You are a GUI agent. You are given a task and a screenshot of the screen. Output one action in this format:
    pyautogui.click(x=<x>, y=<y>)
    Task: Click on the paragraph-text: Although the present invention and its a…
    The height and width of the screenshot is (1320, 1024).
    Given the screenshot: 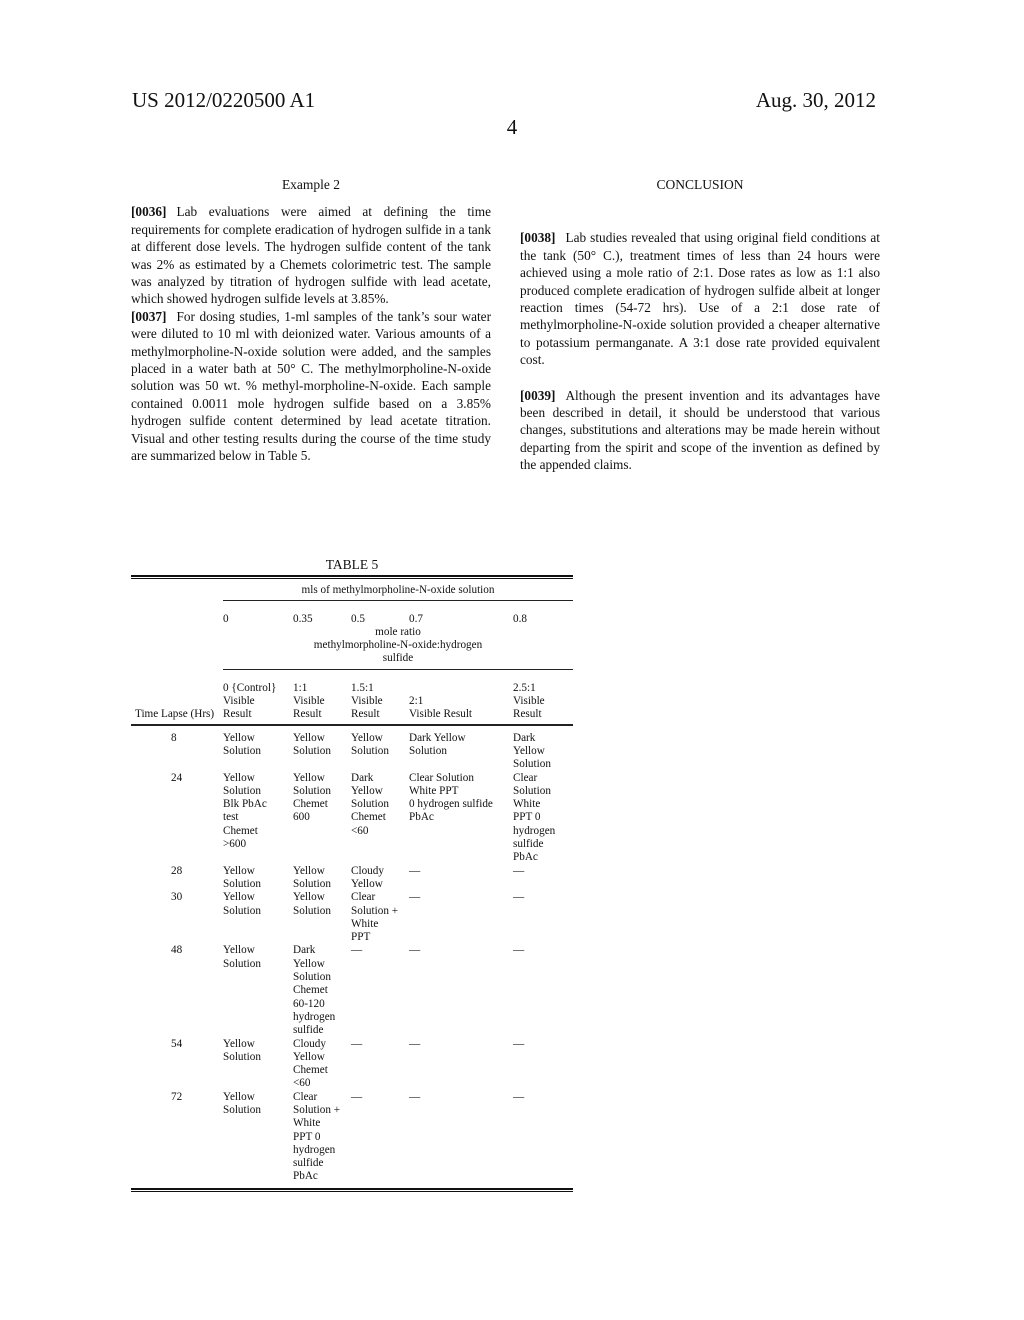 What is the action you would take?
    pyautogui.click(x=700, y=430)
    